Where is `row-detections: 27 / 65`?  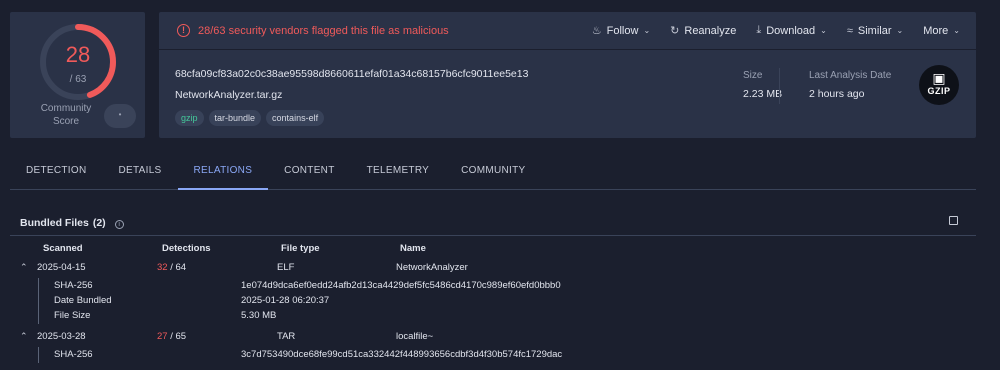 row-detections: 27 / 65 is located at coordinates (171, 336).